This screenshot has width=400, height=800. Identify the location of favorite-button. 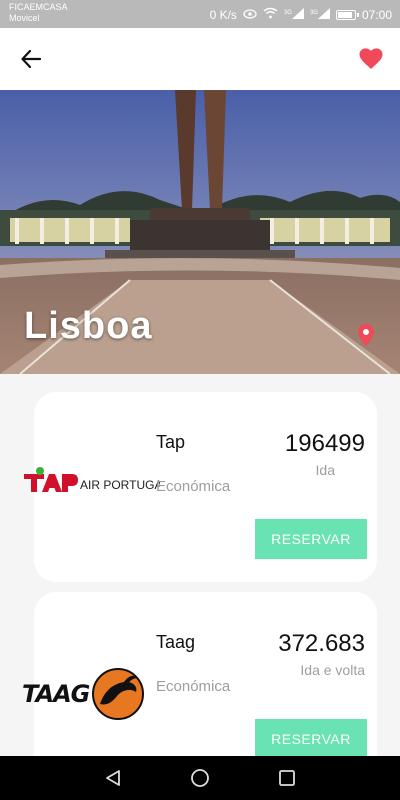
(371, 59).